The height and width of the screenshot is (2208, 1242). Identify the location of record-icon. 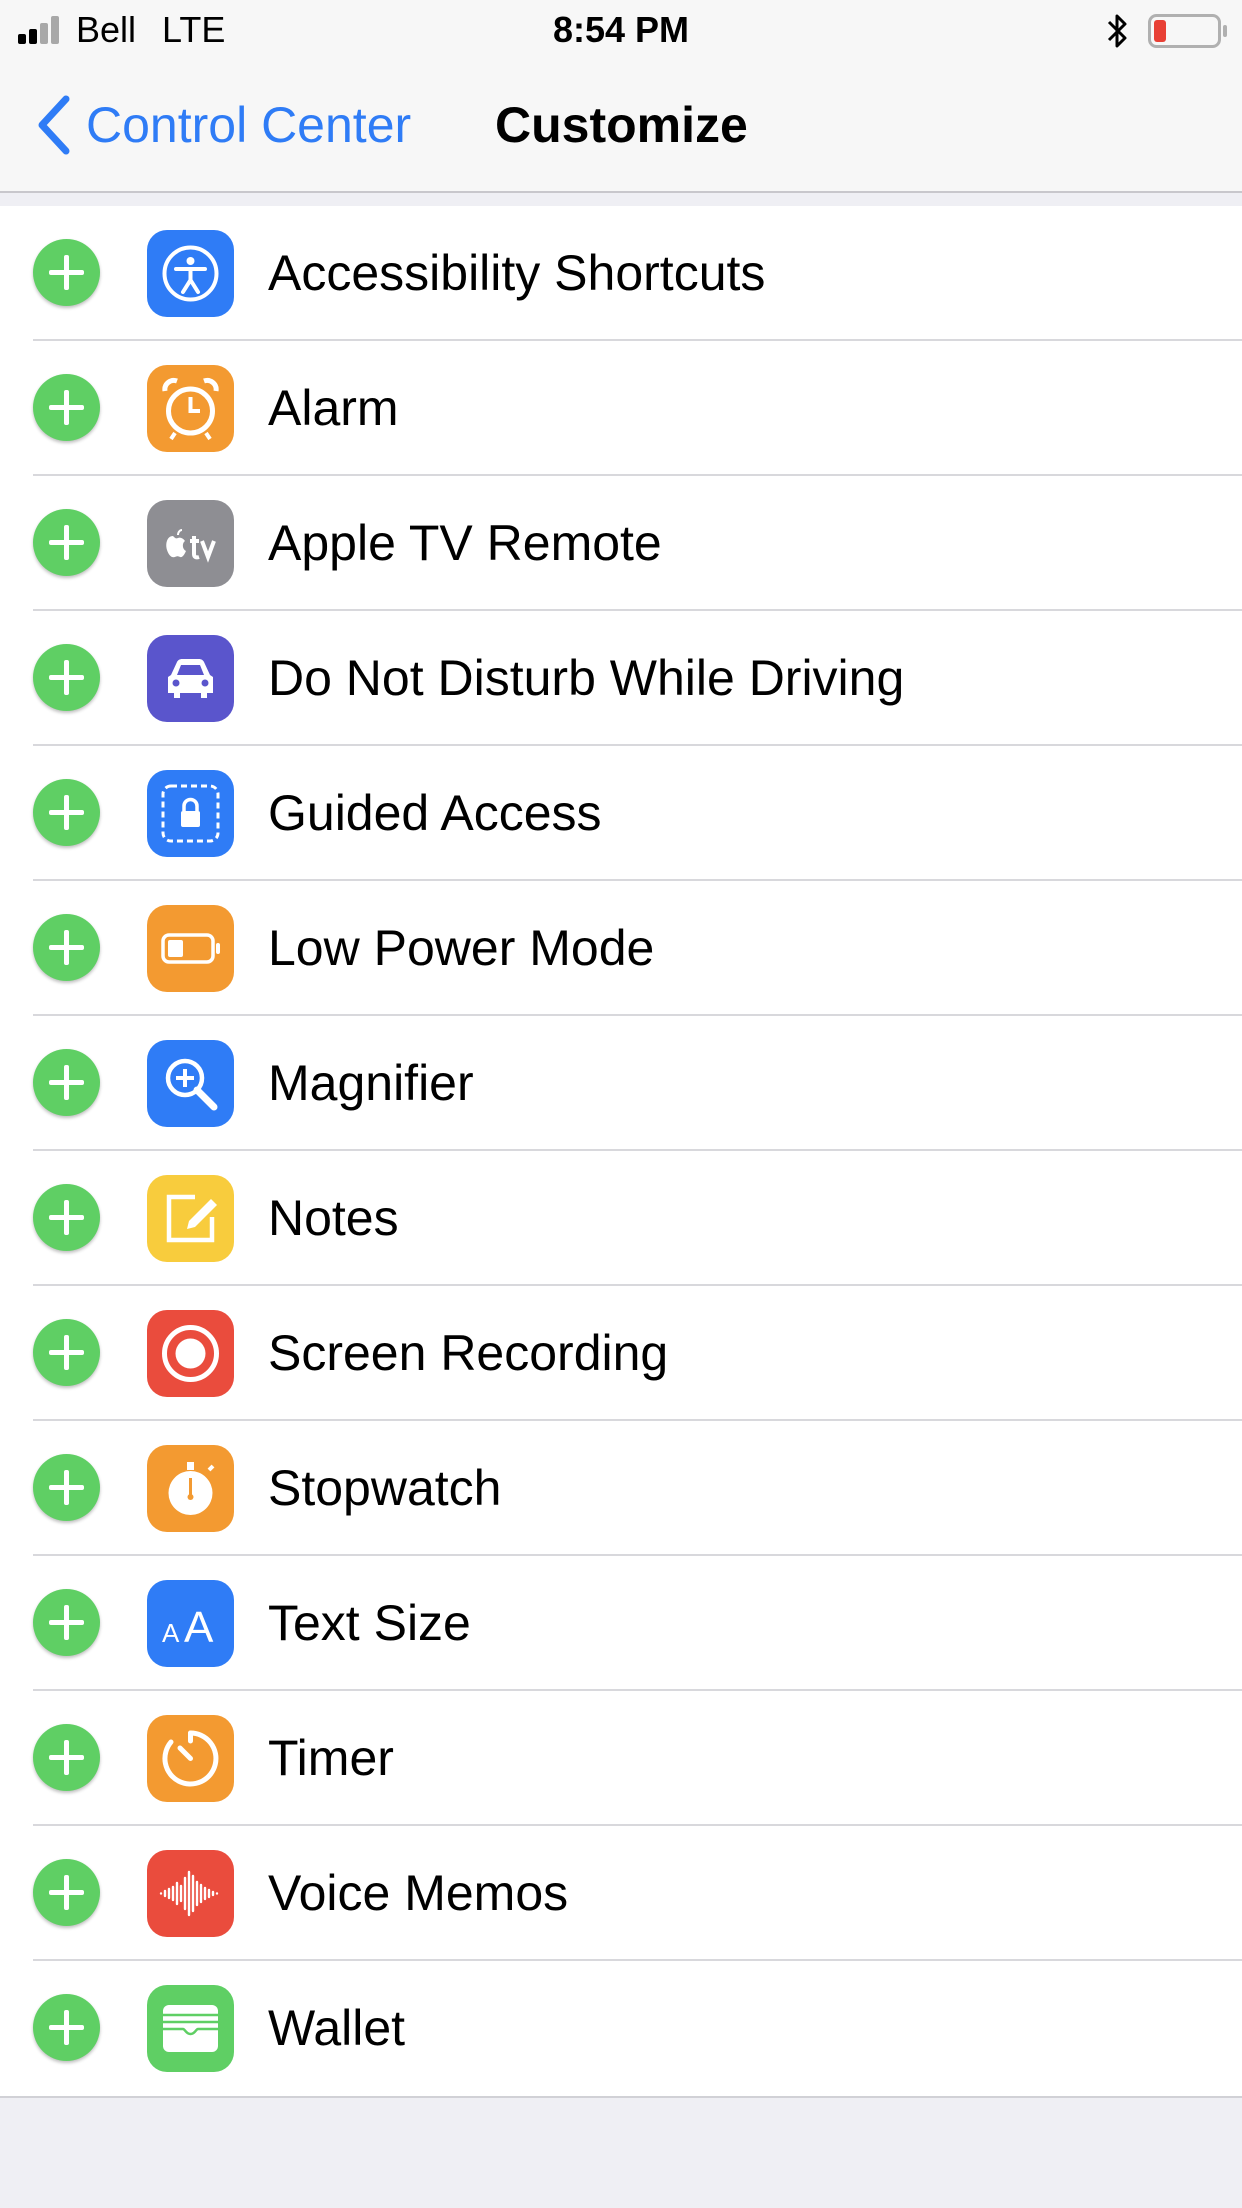
(190, 1353).